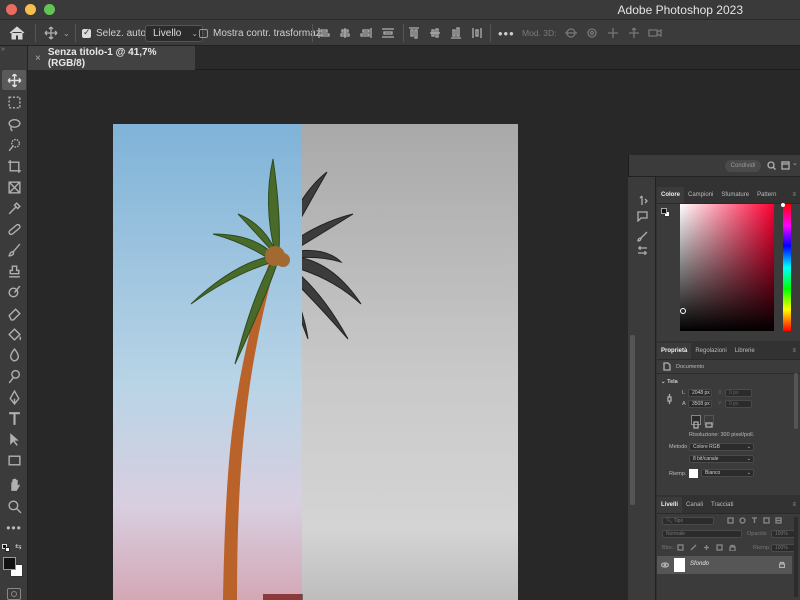 The width and height of the screenshot is (800, 600). I want to click on opacity-field: 100%, so click(783, 534).